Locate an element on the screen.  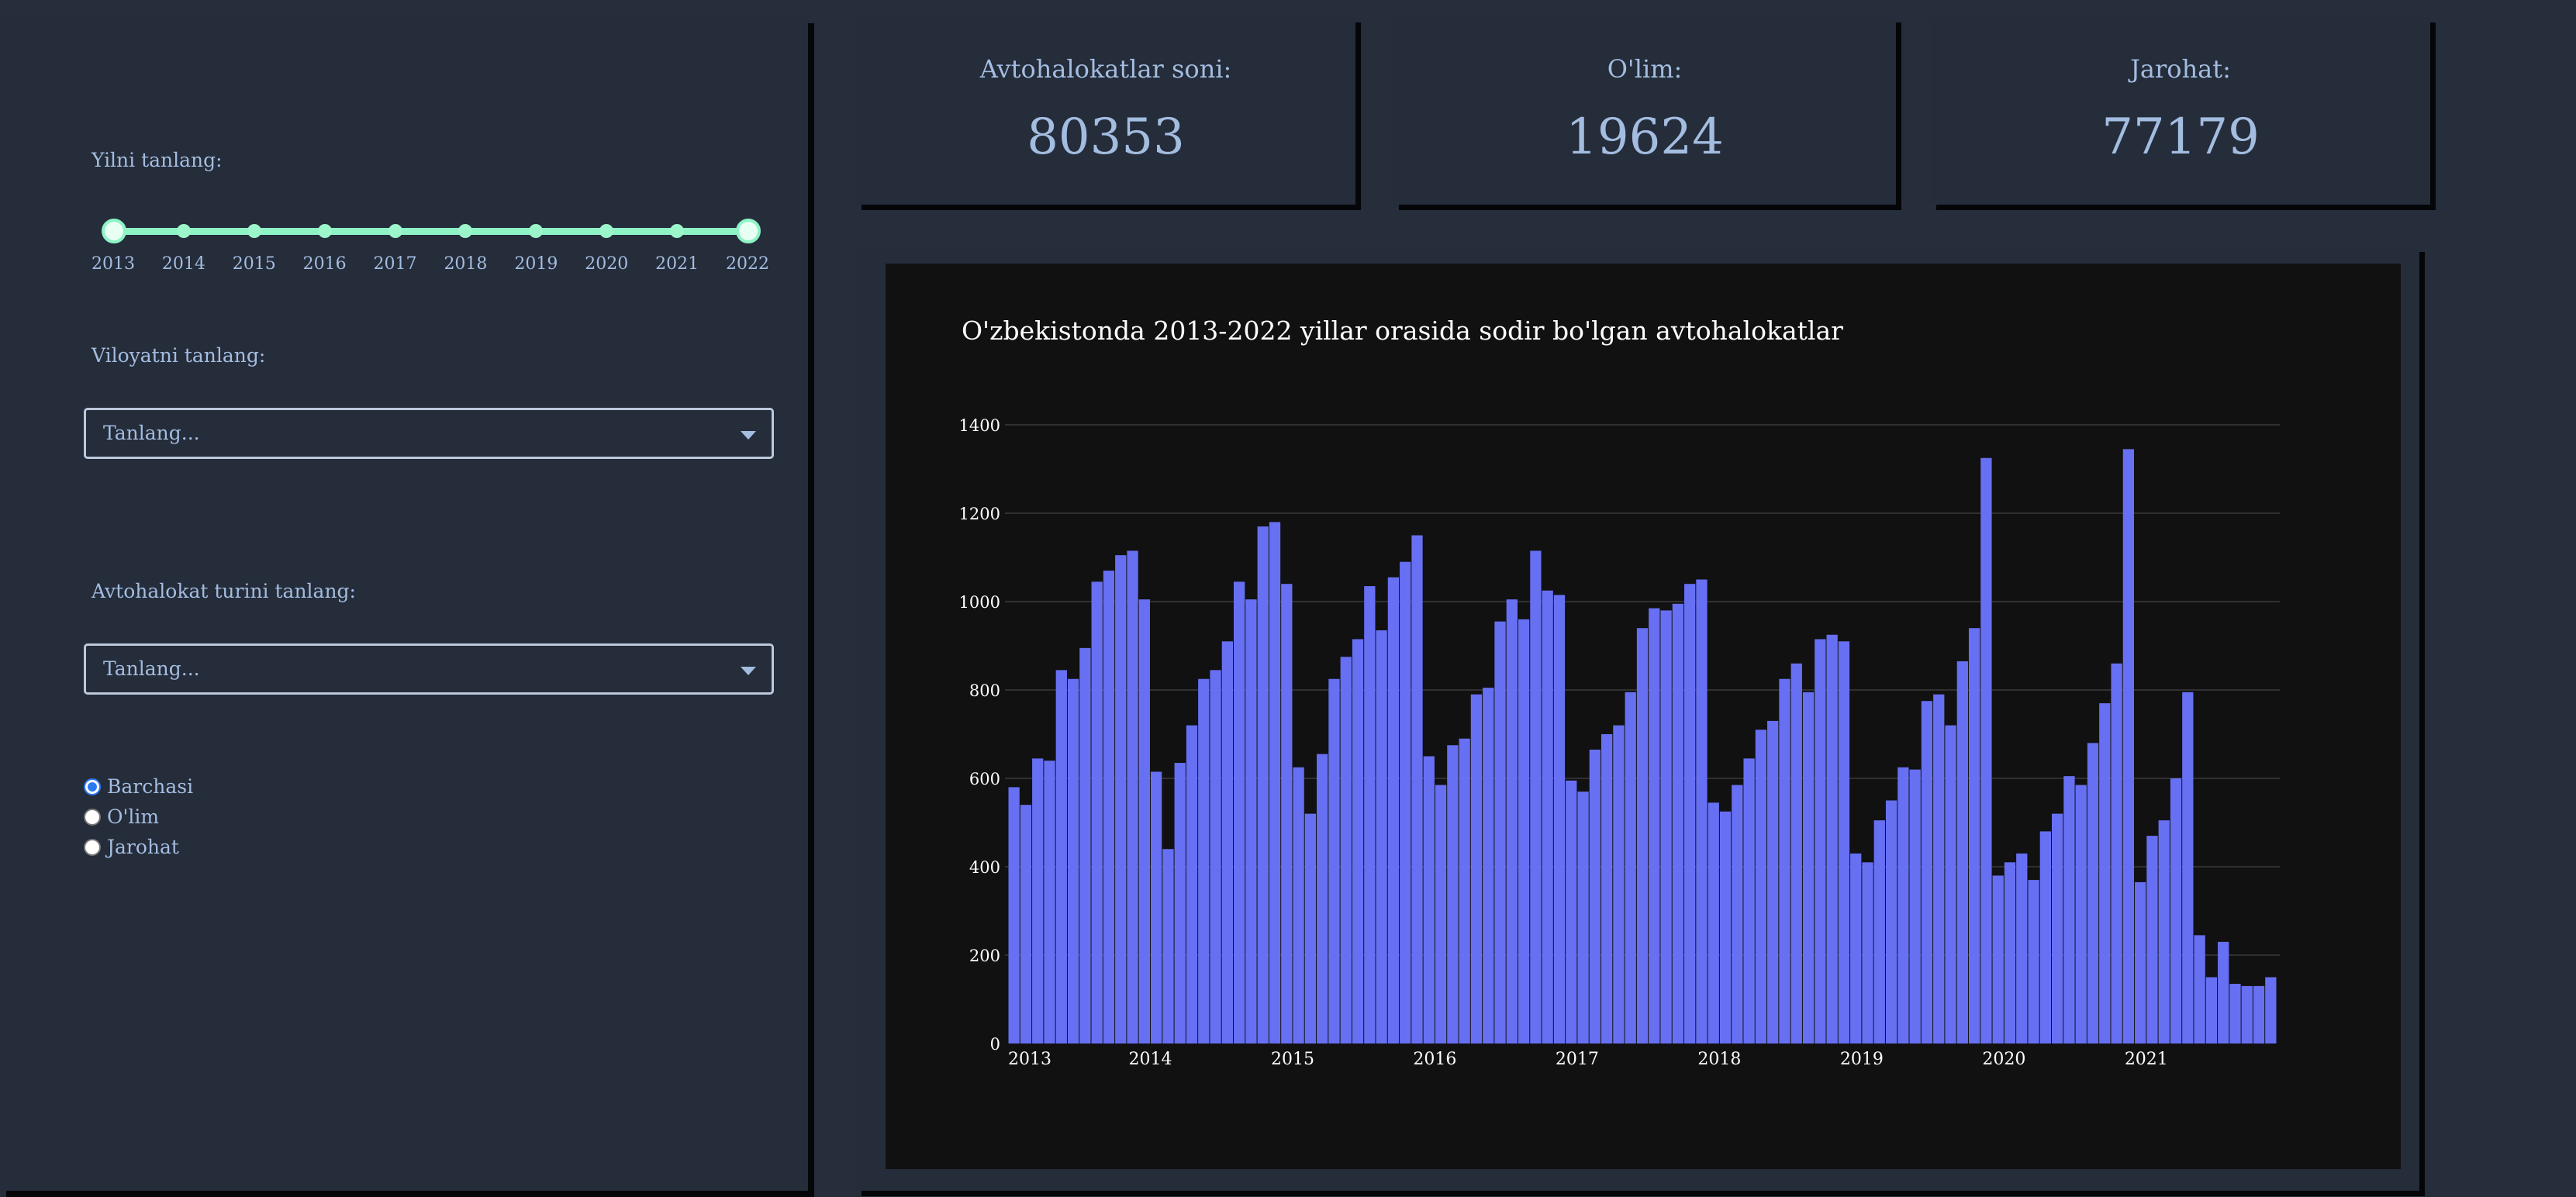
year-range-slider is located at coordinates (432, 232).